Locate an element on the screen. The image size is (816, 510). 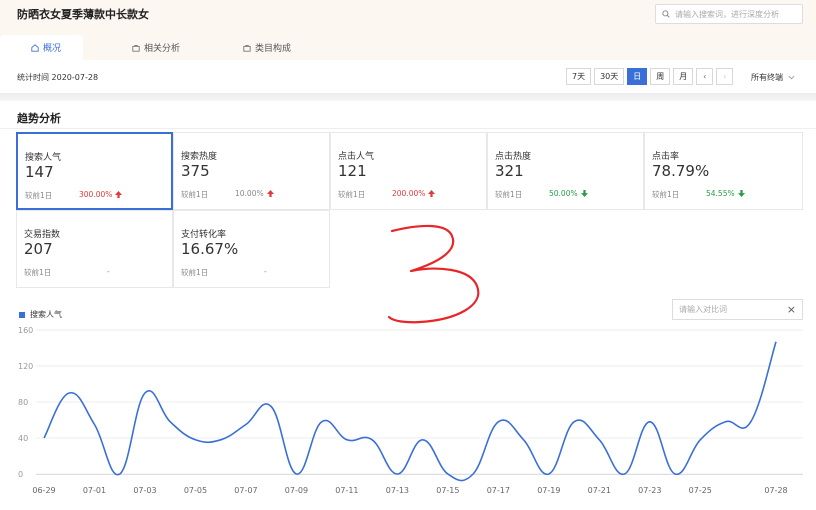
period-week-button: 周 is located at coordinates (660, 76).